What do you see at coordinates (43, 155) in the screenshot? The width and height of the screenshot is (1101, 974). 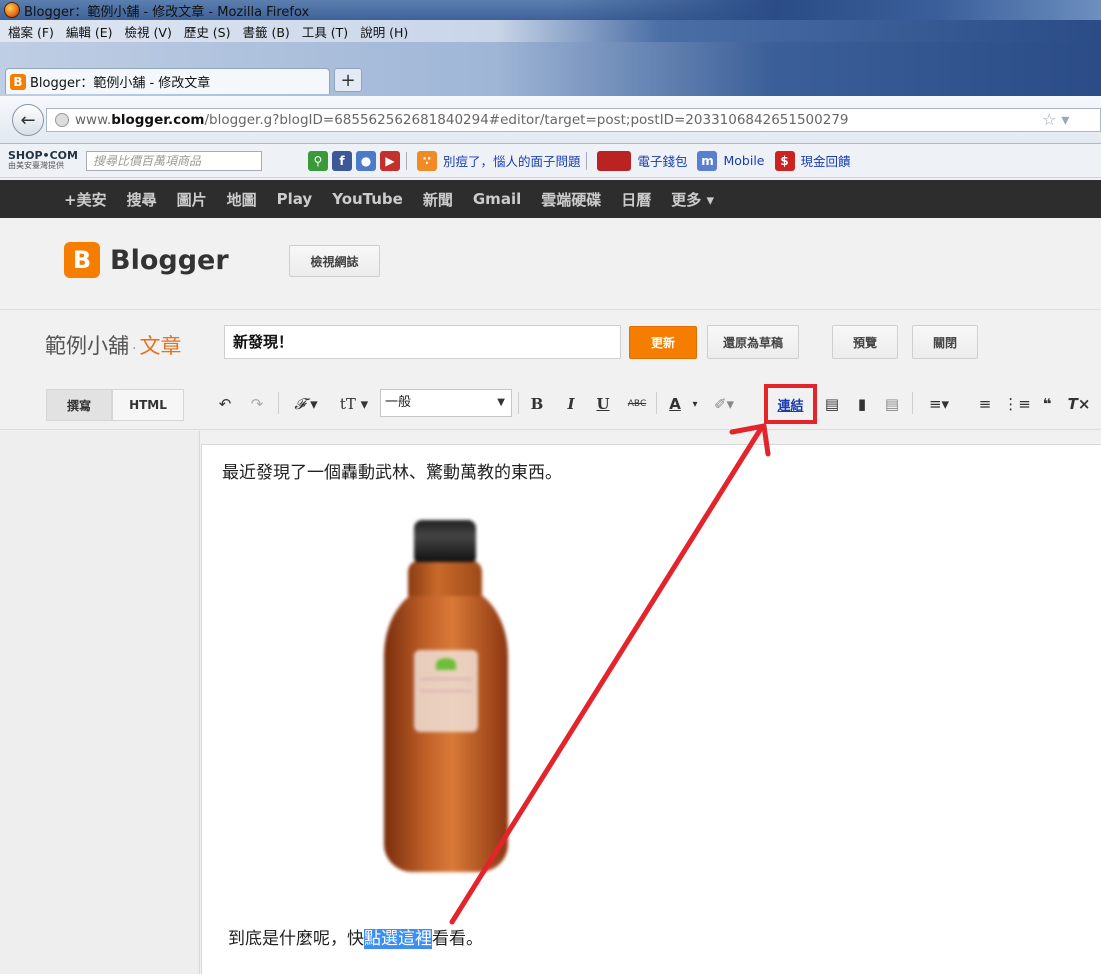 I see `shop-brand: SHOP•COM` at bounding box center [43, 155].